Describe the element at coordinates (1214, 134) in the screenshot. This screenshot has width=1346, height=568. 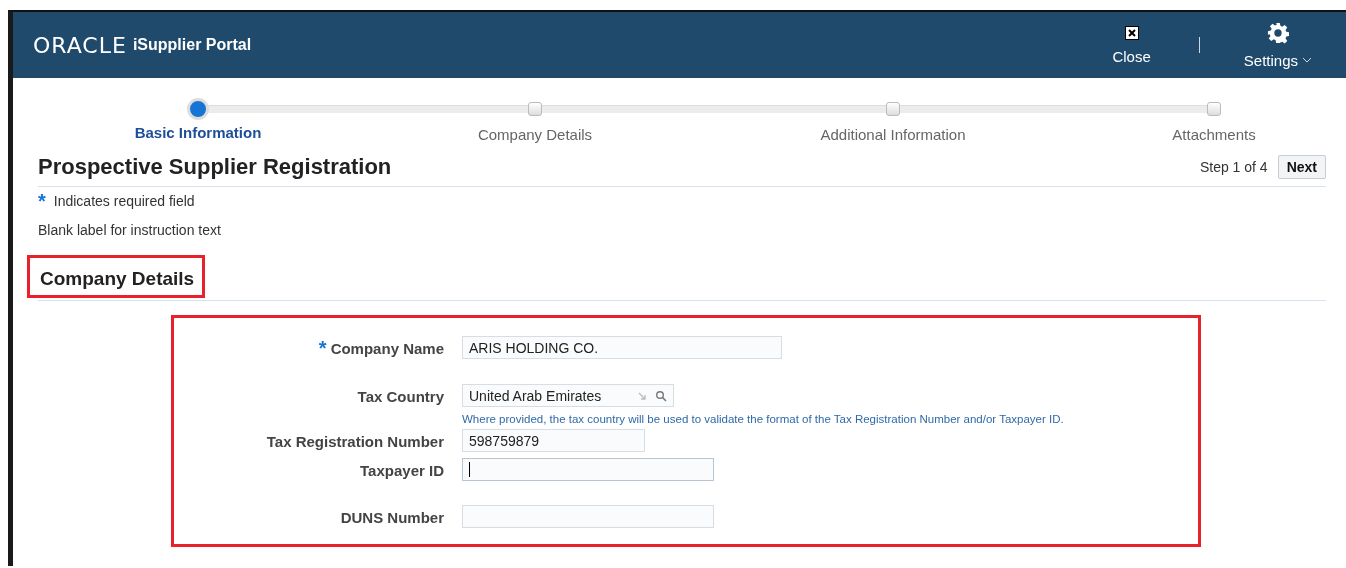
I see `step-label: Attachments` at that location.